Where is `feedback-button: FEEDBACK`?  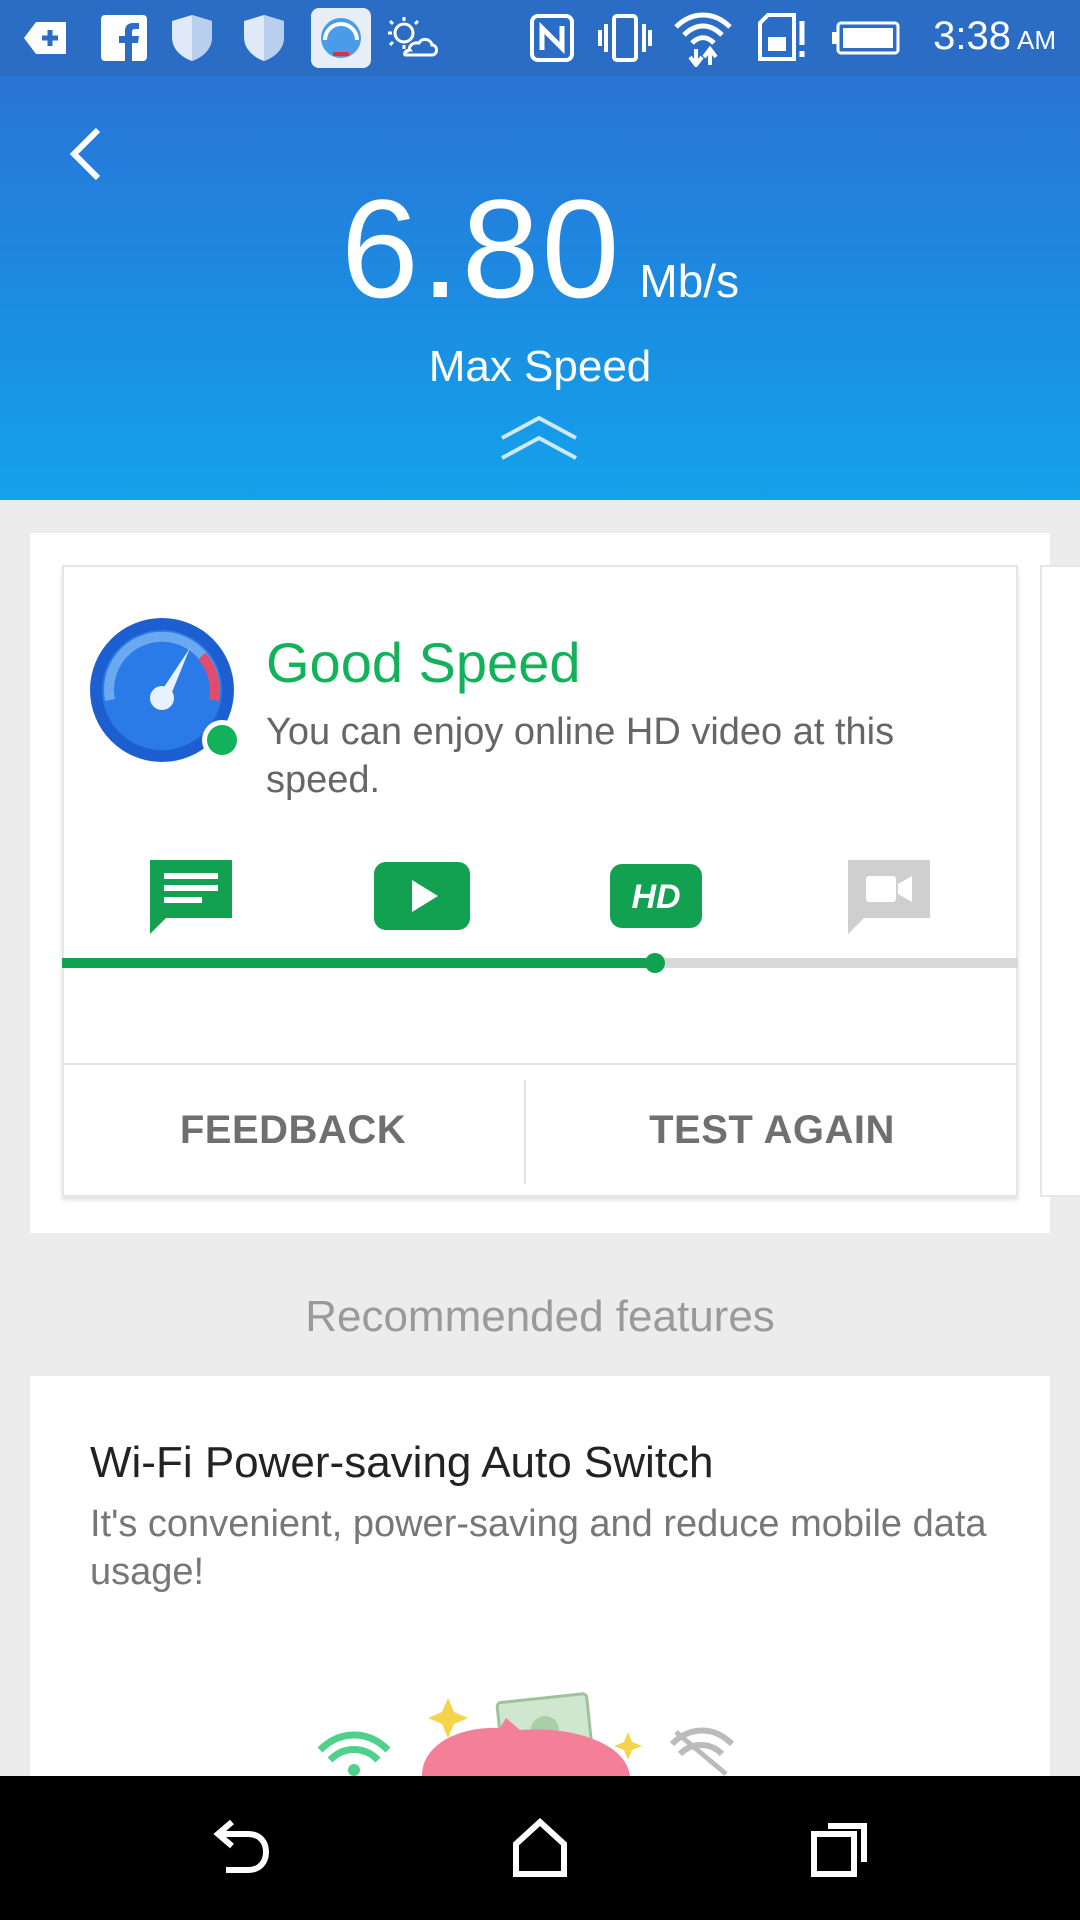
feedback-button: FEEDBACK is located at coordinates (293, 1130).